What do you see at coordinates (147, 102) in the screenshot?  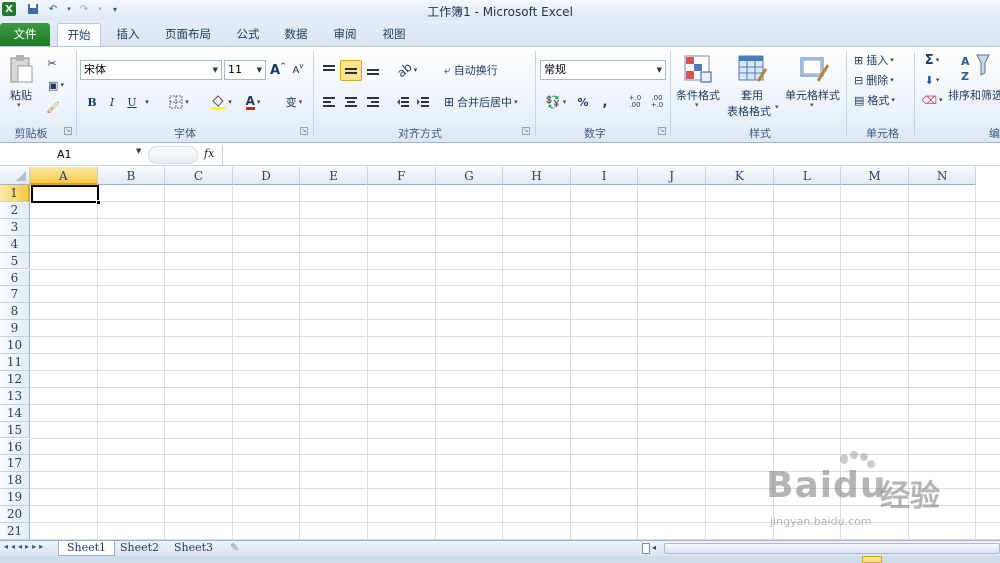 I see `underline-dropdown-icon: ▾` at bounding box center [147, 102].